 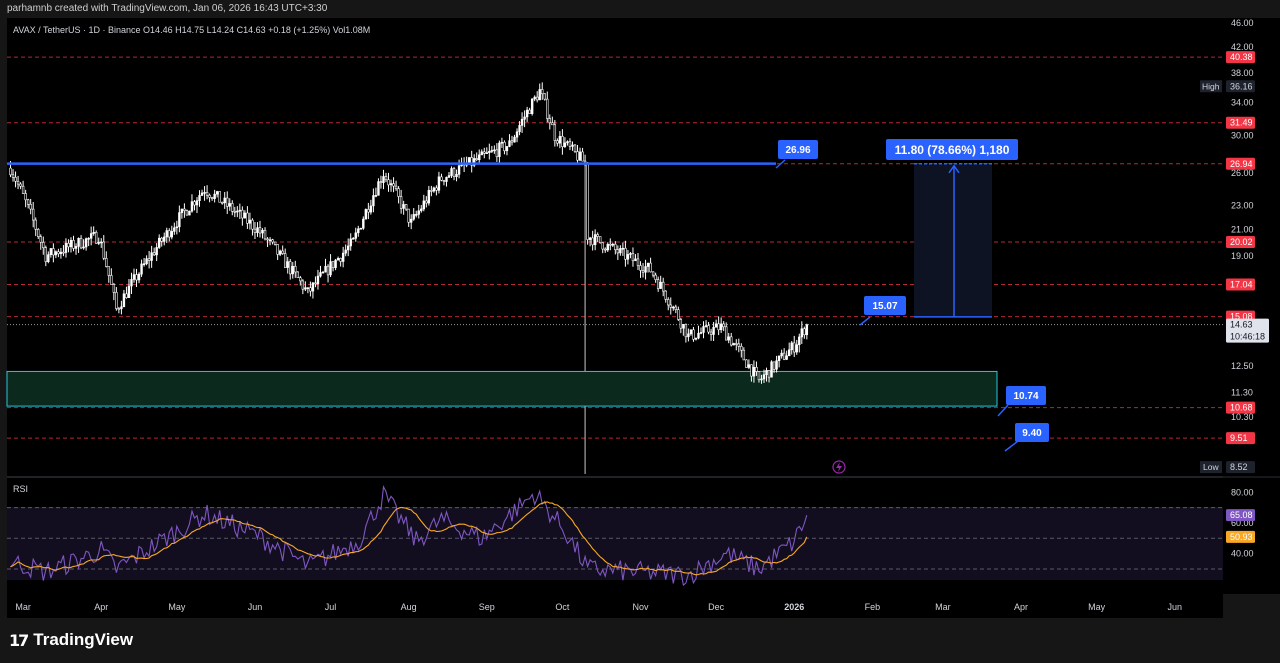 What do you see at coordinates (641, 607) in the screenshot?
I see `time-tick-8: Nov` at bounding box center [641, 607].